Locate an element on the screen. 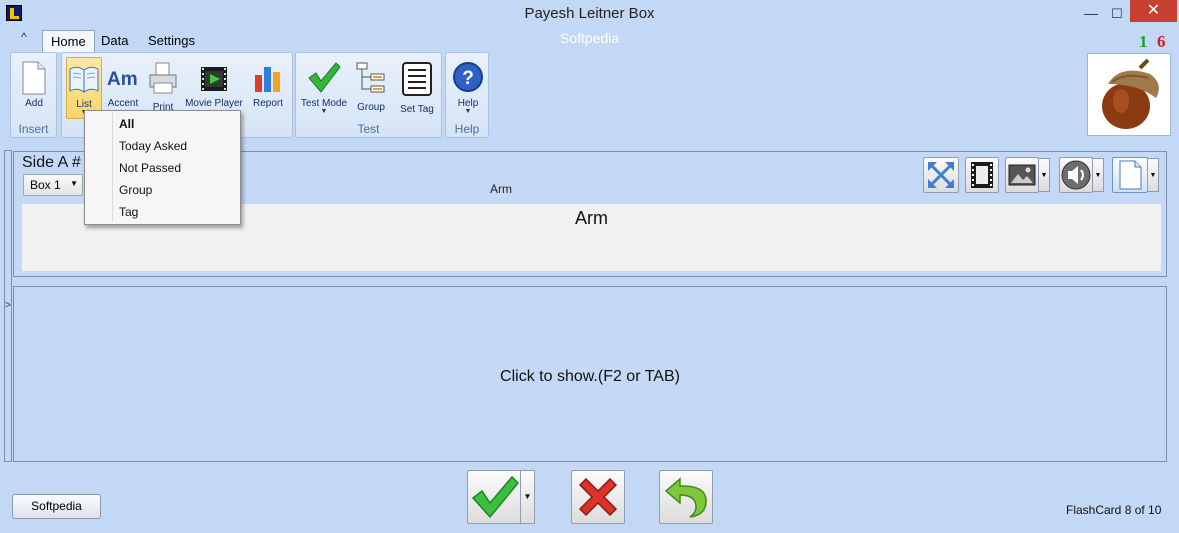 The width and height of the screenshot is (1179, 533). help-icon: ? is located at coordinates (468, 77).